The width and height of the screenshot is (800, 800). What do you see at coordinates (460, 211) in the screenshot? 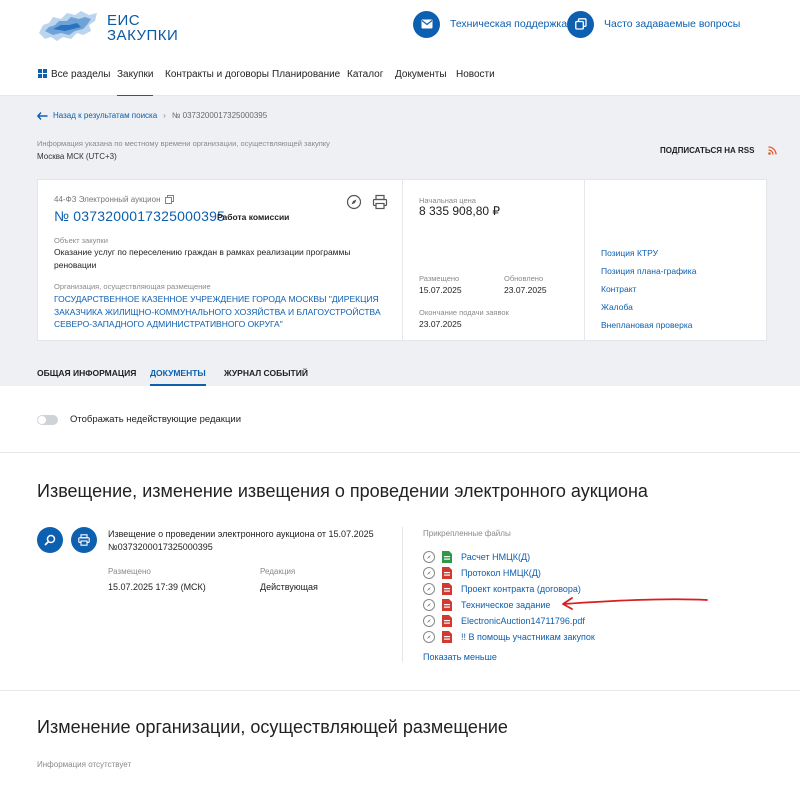
I see `price-value: 8 335 908,80 ₽` at bounding box center [460, 211].